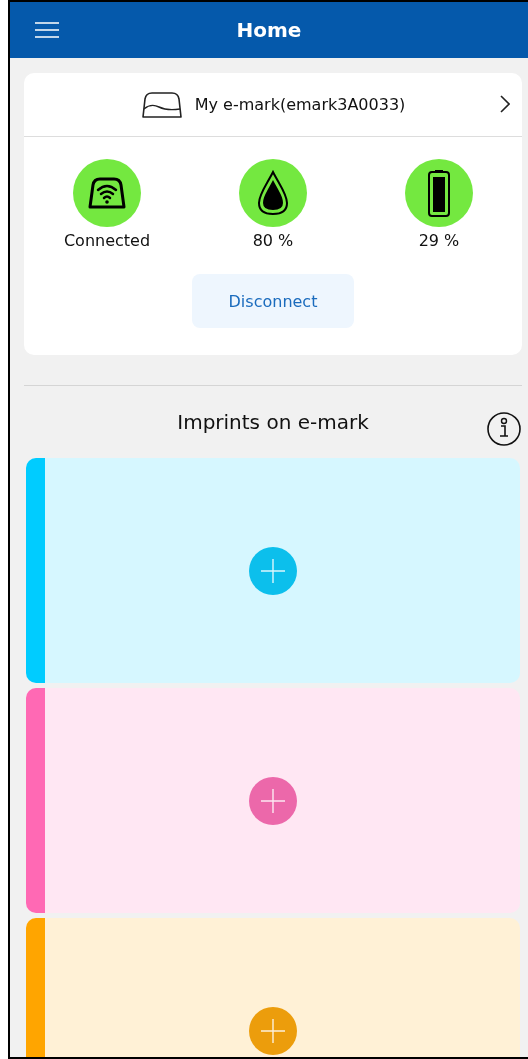 This screenshot has width=528, height=1059. What do you see at coordinates (504, 429) in the screenshot?
I see `info-icon` at bounding box center [504, 429].